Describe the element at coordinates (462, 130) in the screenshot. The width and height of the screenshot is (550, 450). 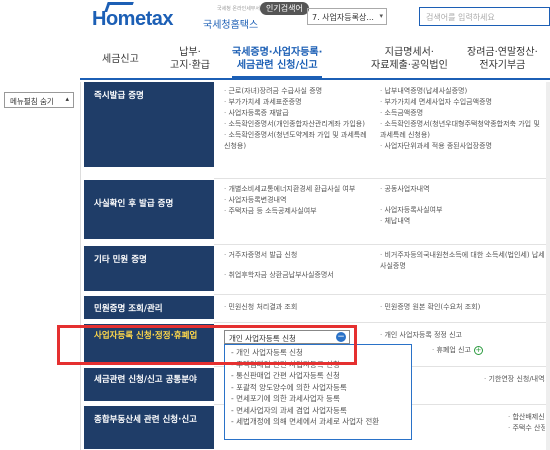
I see `menu-link: 소득확인증명서(청년우대형주택청약종합저축 가입 및 과세특례 신청용)` at that location.